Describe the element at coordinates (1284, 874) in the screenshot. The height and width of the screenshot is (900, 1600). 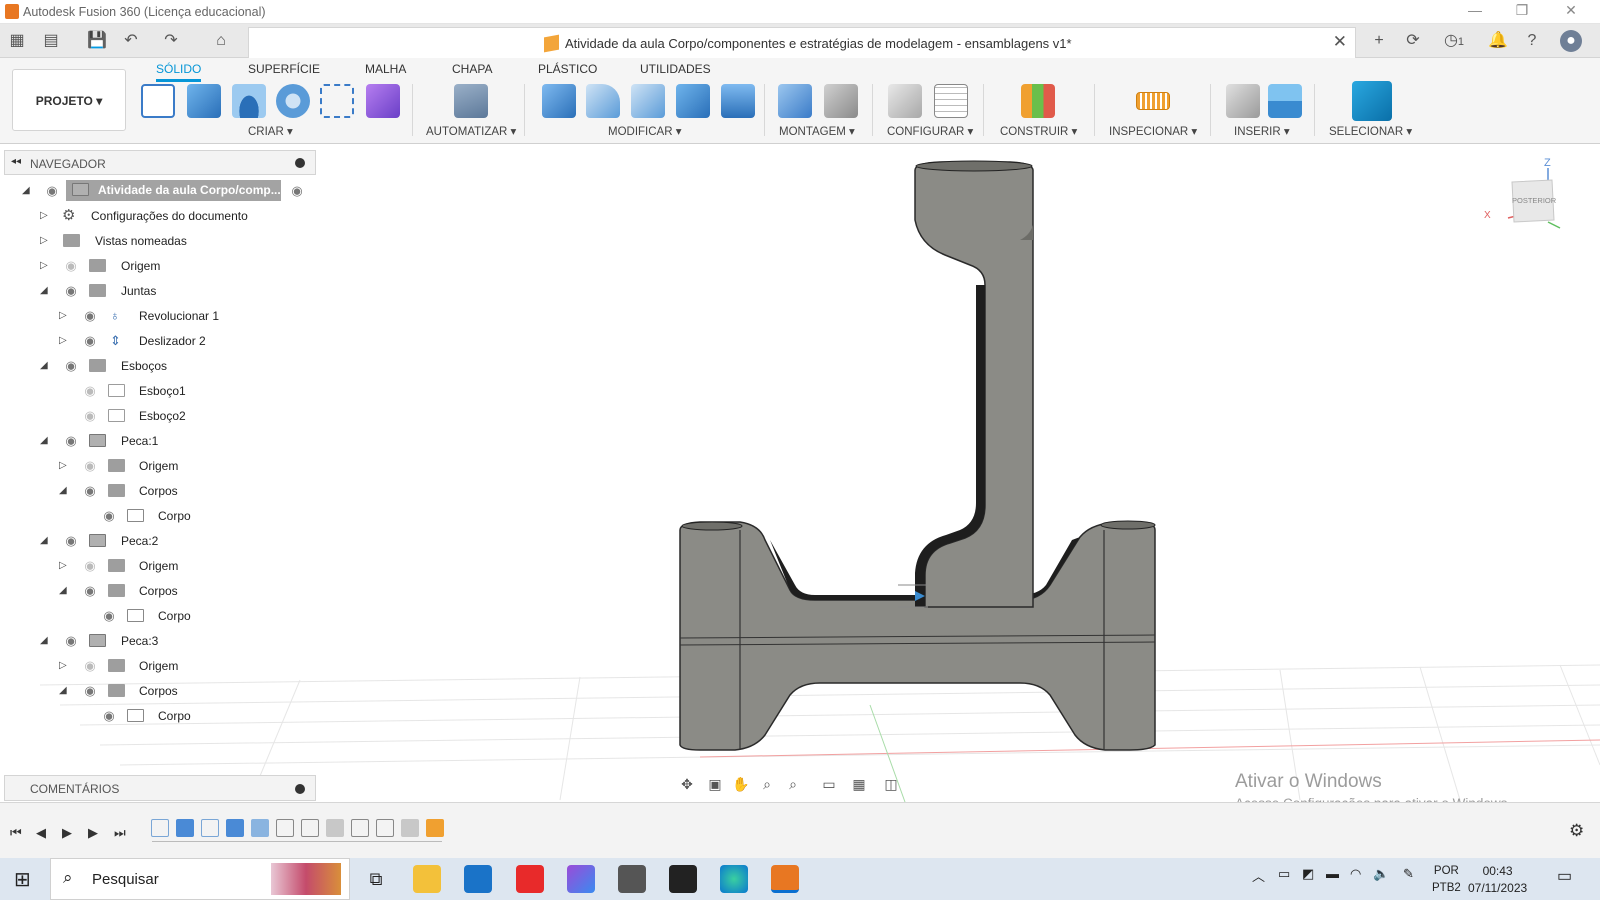
I see `tray-device-icon: ▭` at that location.